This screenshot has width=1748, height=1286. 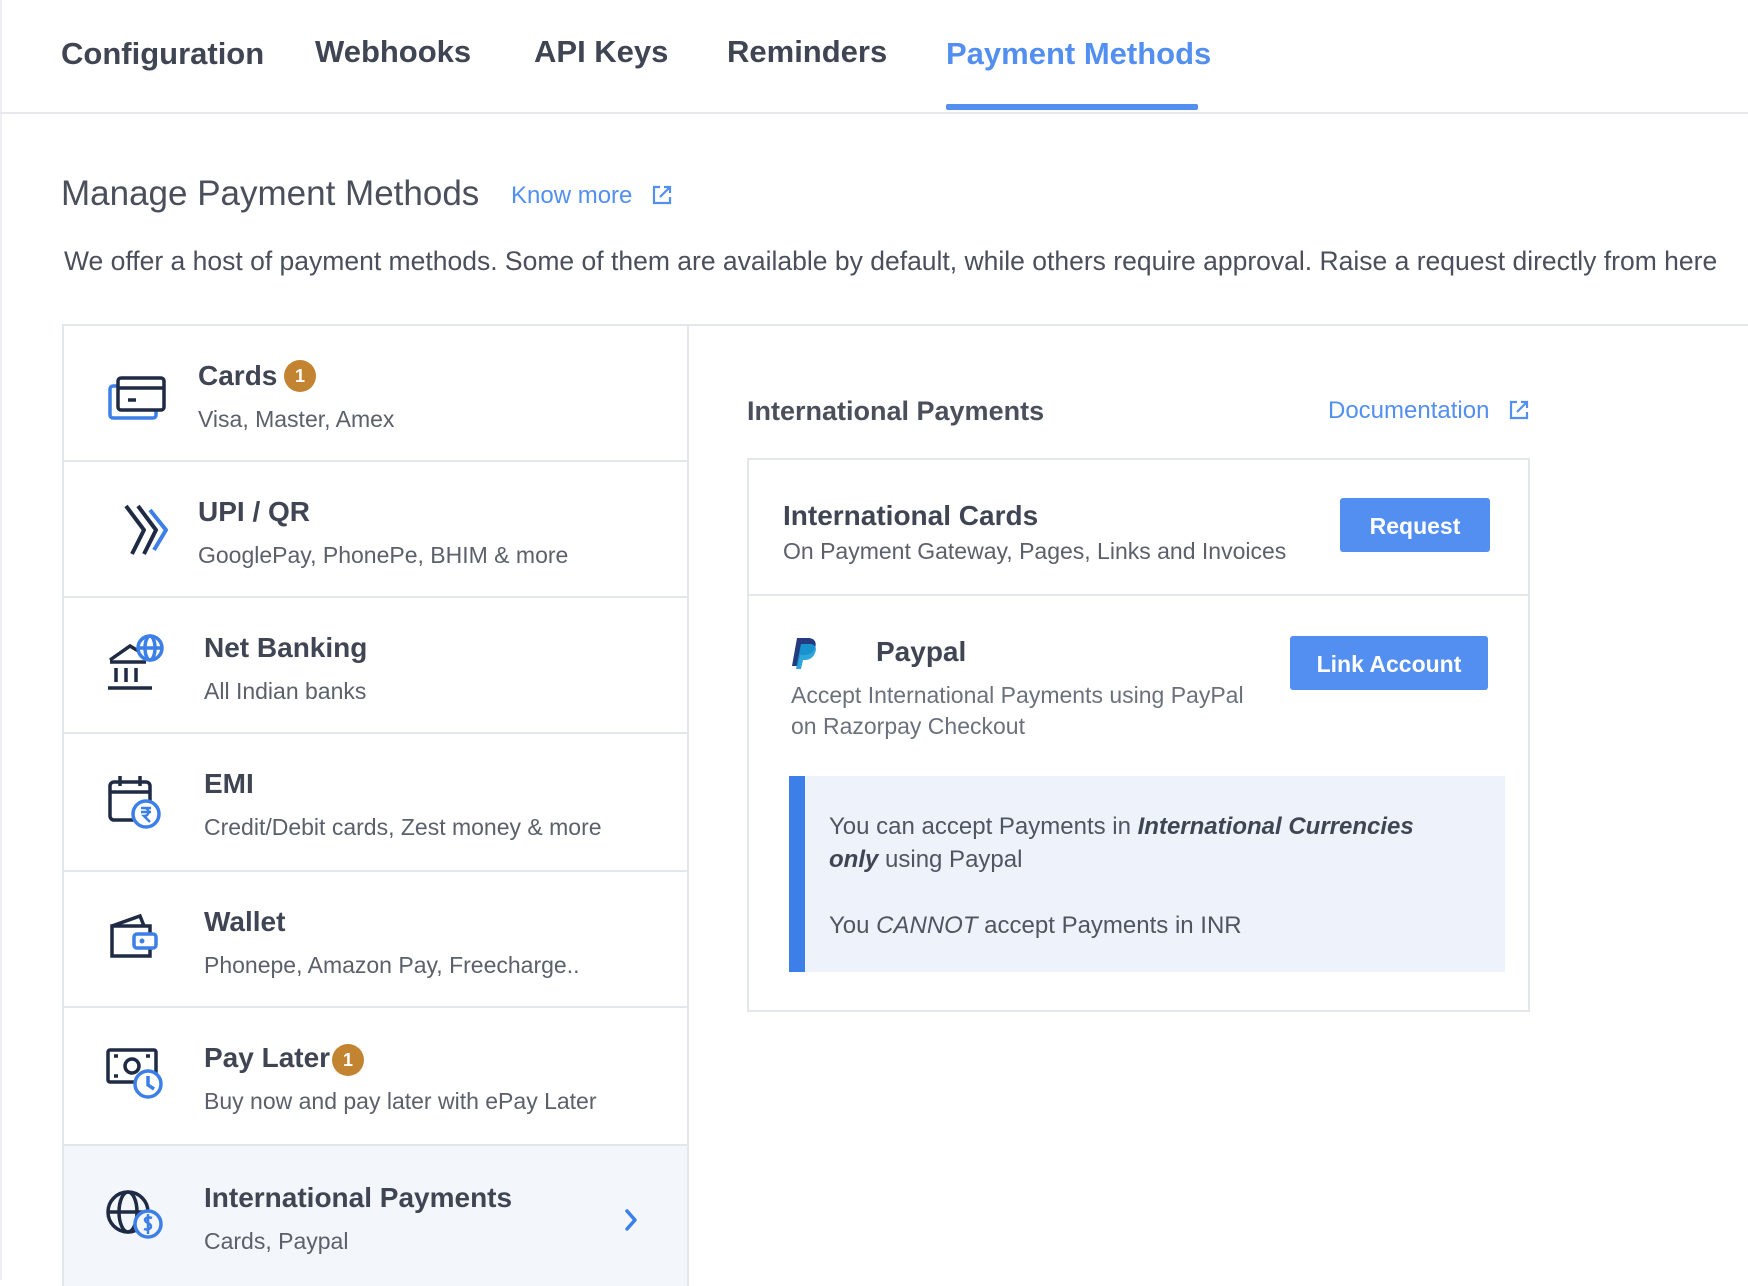 I want to click on method-name: Net Banking, so click(x=286, y=647).